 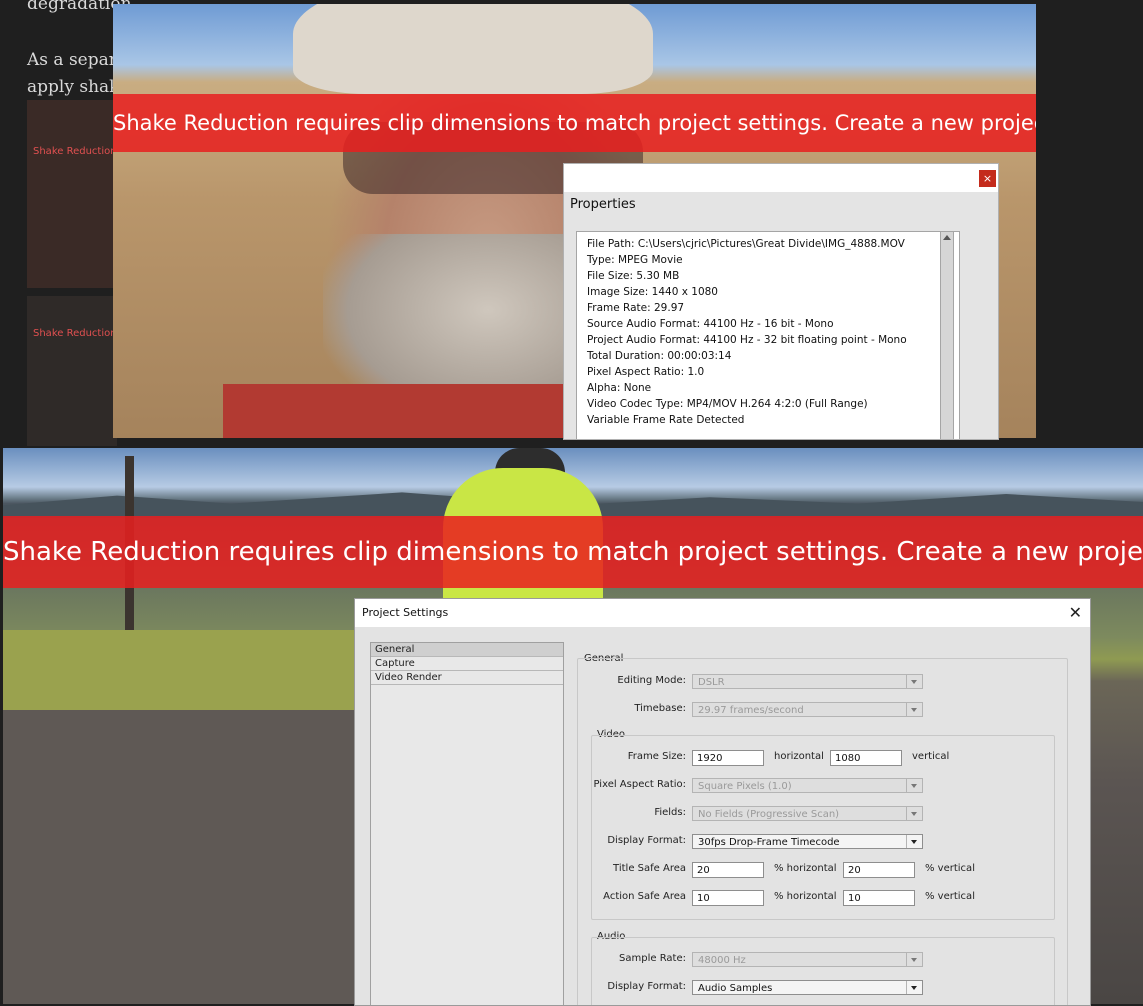 I want to click on fields-select: No Fields (Progressive Scan), so click(x=807, y=813).